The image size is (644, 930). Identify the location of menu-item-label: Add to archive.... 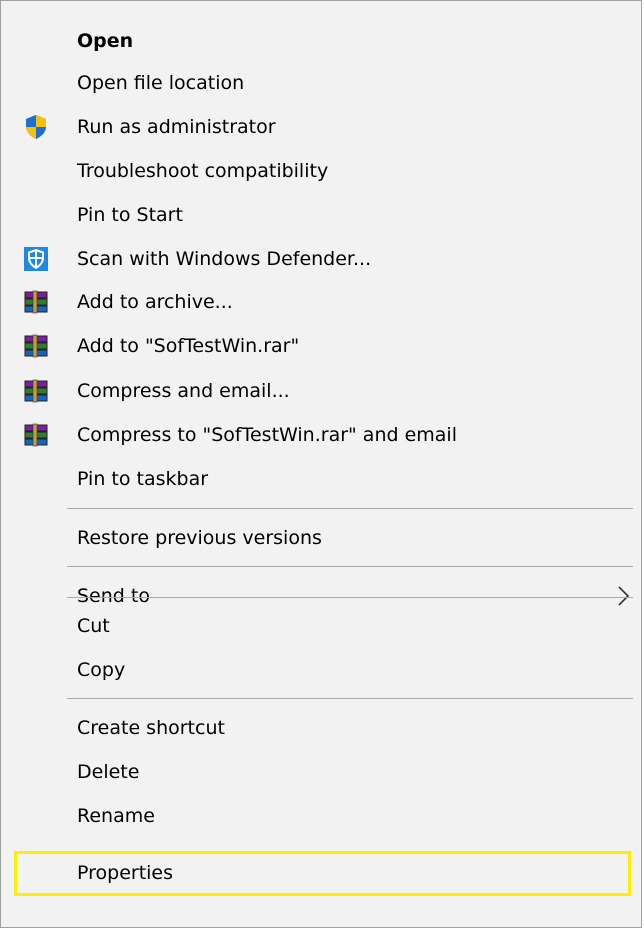
(155, 302).